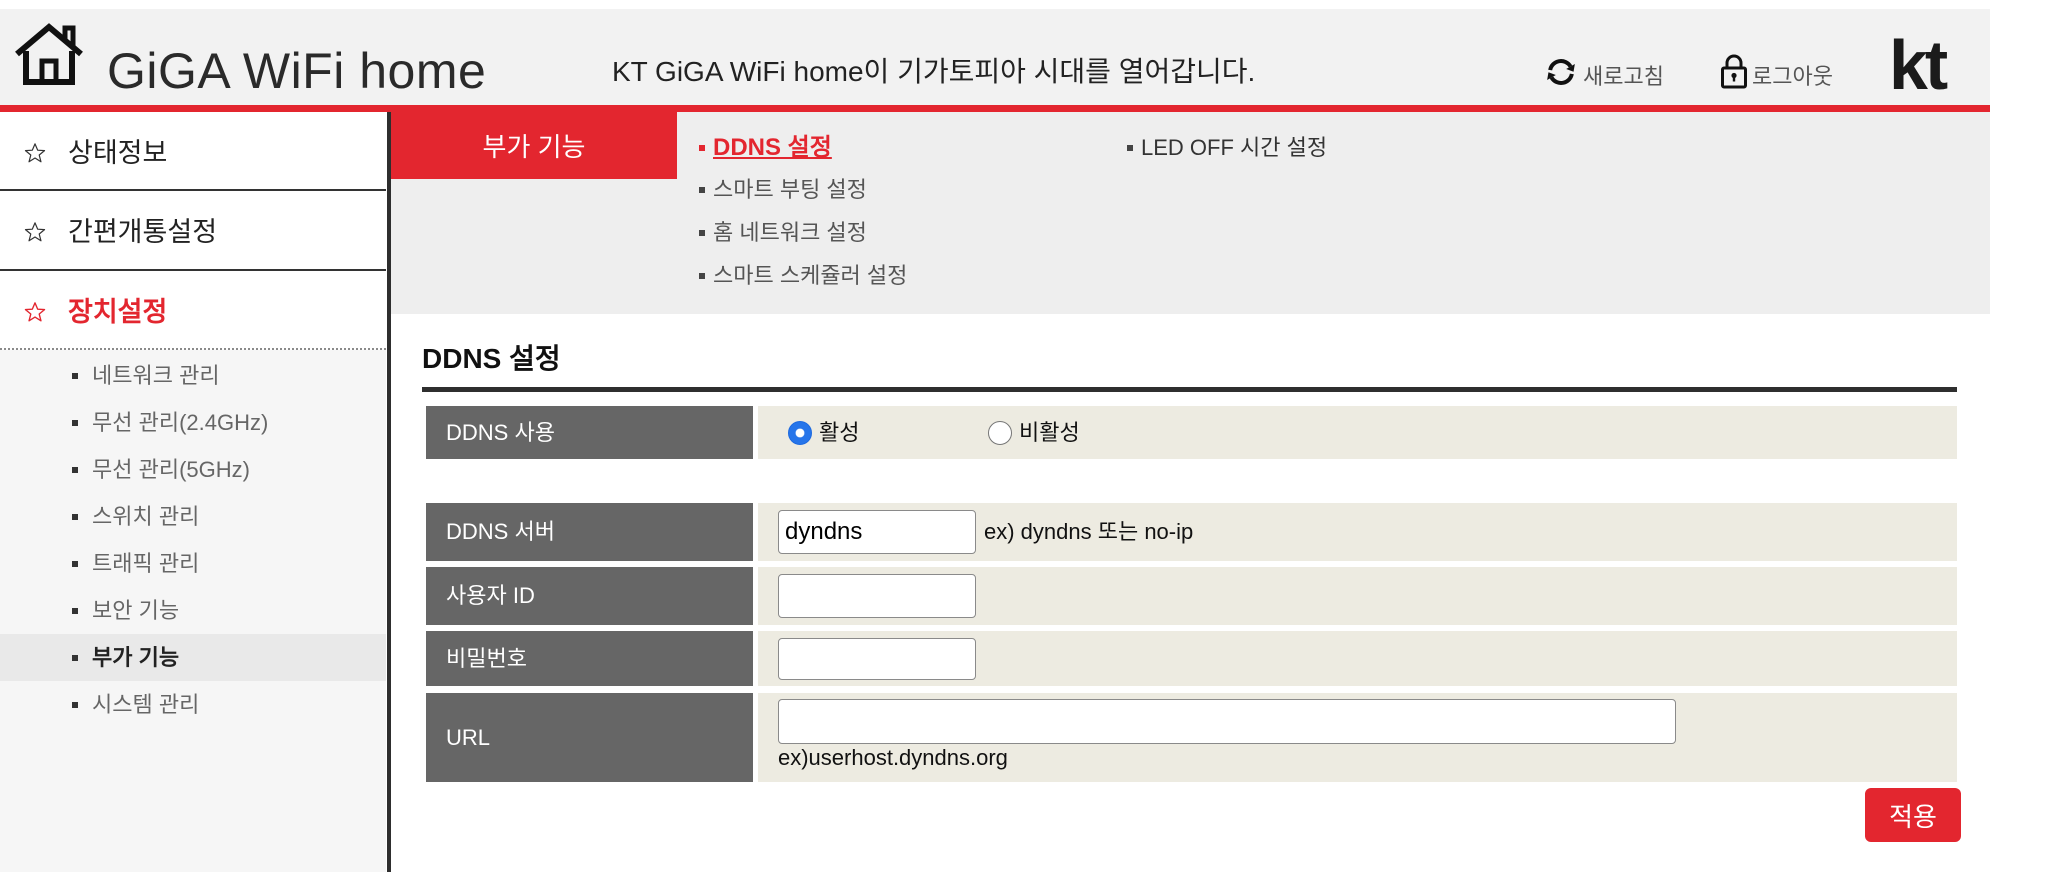 The image size is (2050, 872). What do you see at coordinates (589, 596) in the screenshot?
I see `user-id-label: 사용자 ID` at bounding box center [589, 596].